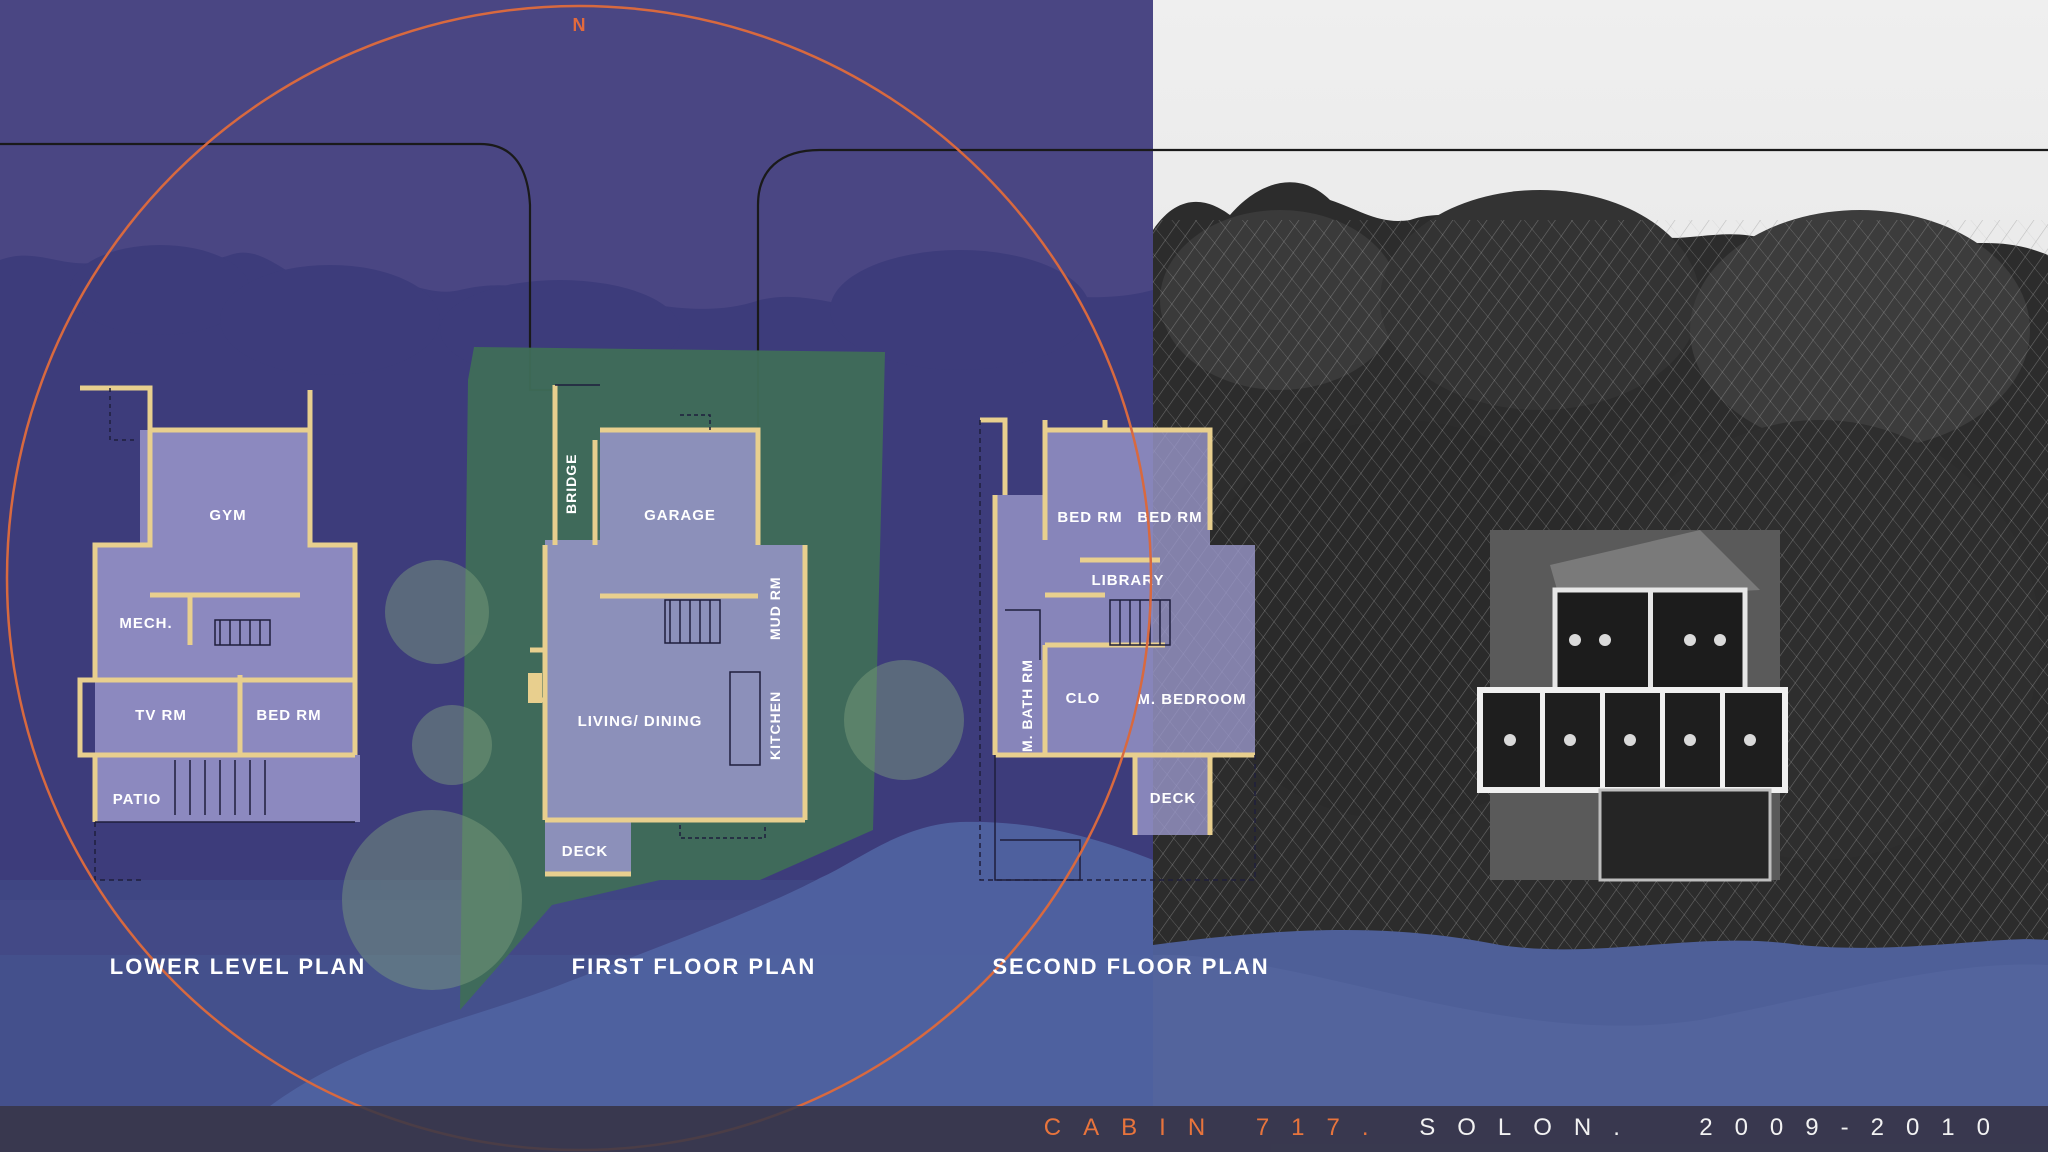 The width and height of the screenshot is (2048, 1152). What do you see at coordinates (1217, 1127) in the screenshot?
I see `project-name: CABIN 717.` at bounding box center [1217, 1127].